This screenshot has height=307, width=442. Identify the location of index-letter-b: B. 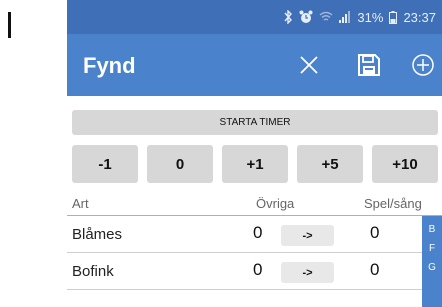
(432, 229).